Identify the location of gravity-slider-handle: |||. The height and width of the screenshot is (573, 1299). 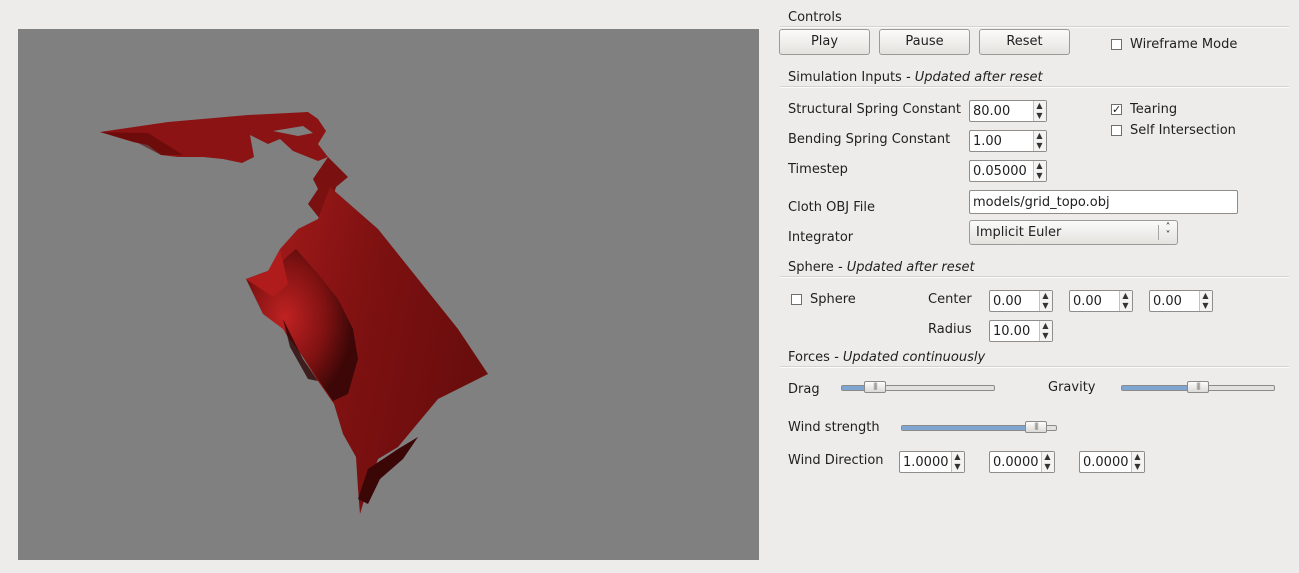
(1198, 387).